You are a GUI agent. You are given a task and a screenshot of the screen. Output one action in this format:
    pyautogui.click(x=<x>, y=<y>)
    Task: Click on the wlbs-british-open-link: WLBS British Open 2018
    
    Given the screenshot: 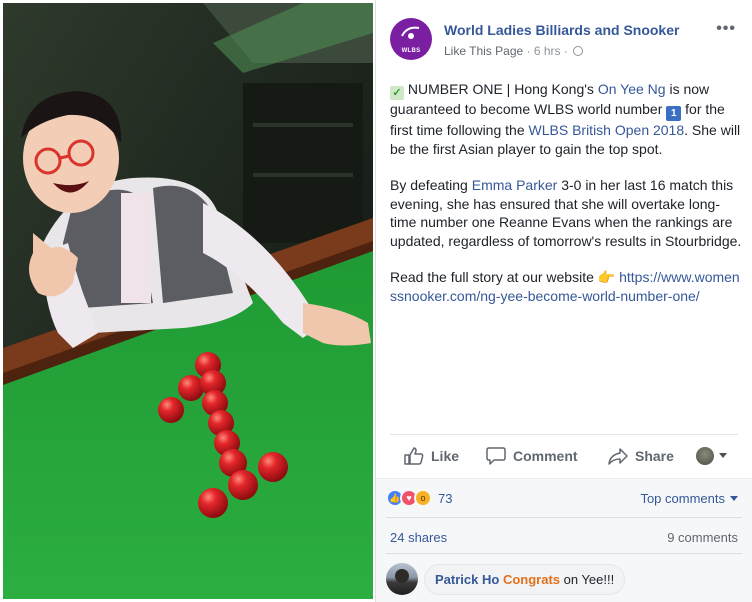 What is the action you would take?
    pyautogui.click(x=607, y=130)
    